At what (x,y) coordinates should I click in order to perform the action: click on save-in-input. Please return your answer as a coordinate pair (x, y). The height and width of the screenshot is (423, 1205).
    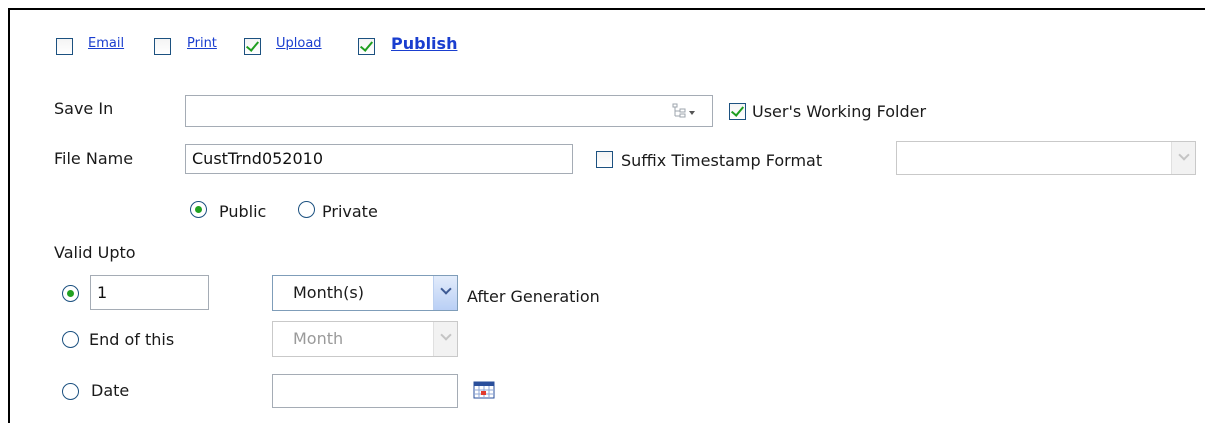
    Looking at the image, I should click on (449, 111).